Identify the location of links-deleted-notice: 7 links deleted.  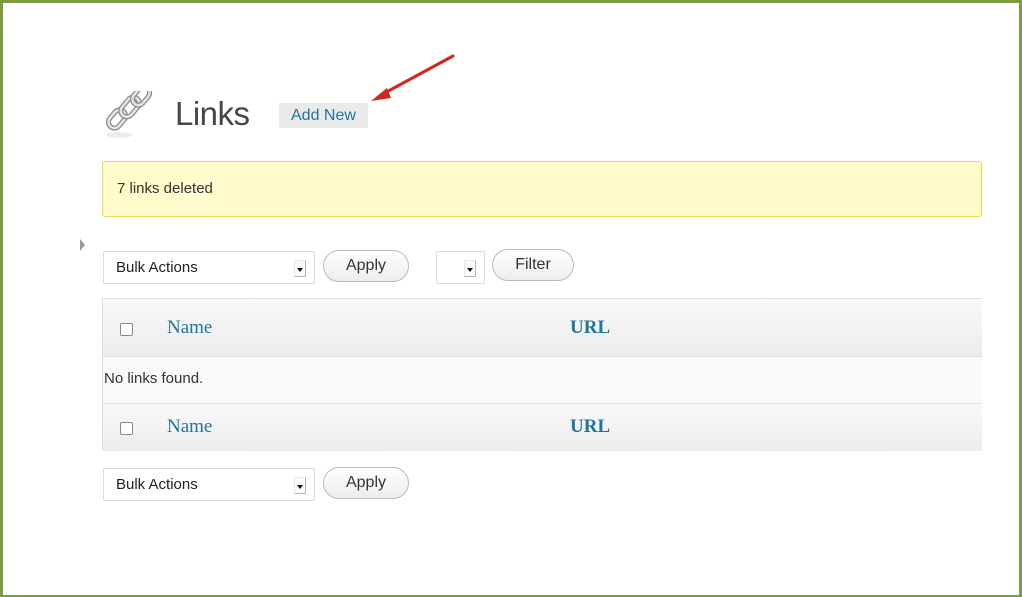
(542, 189).